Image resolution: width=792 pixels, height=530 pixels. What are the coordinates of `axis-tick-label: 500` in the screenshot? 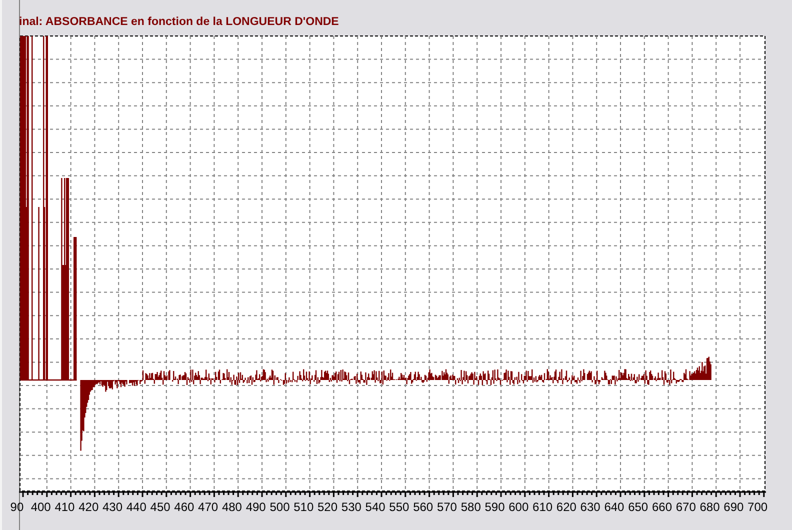 It's located at (279, 507).